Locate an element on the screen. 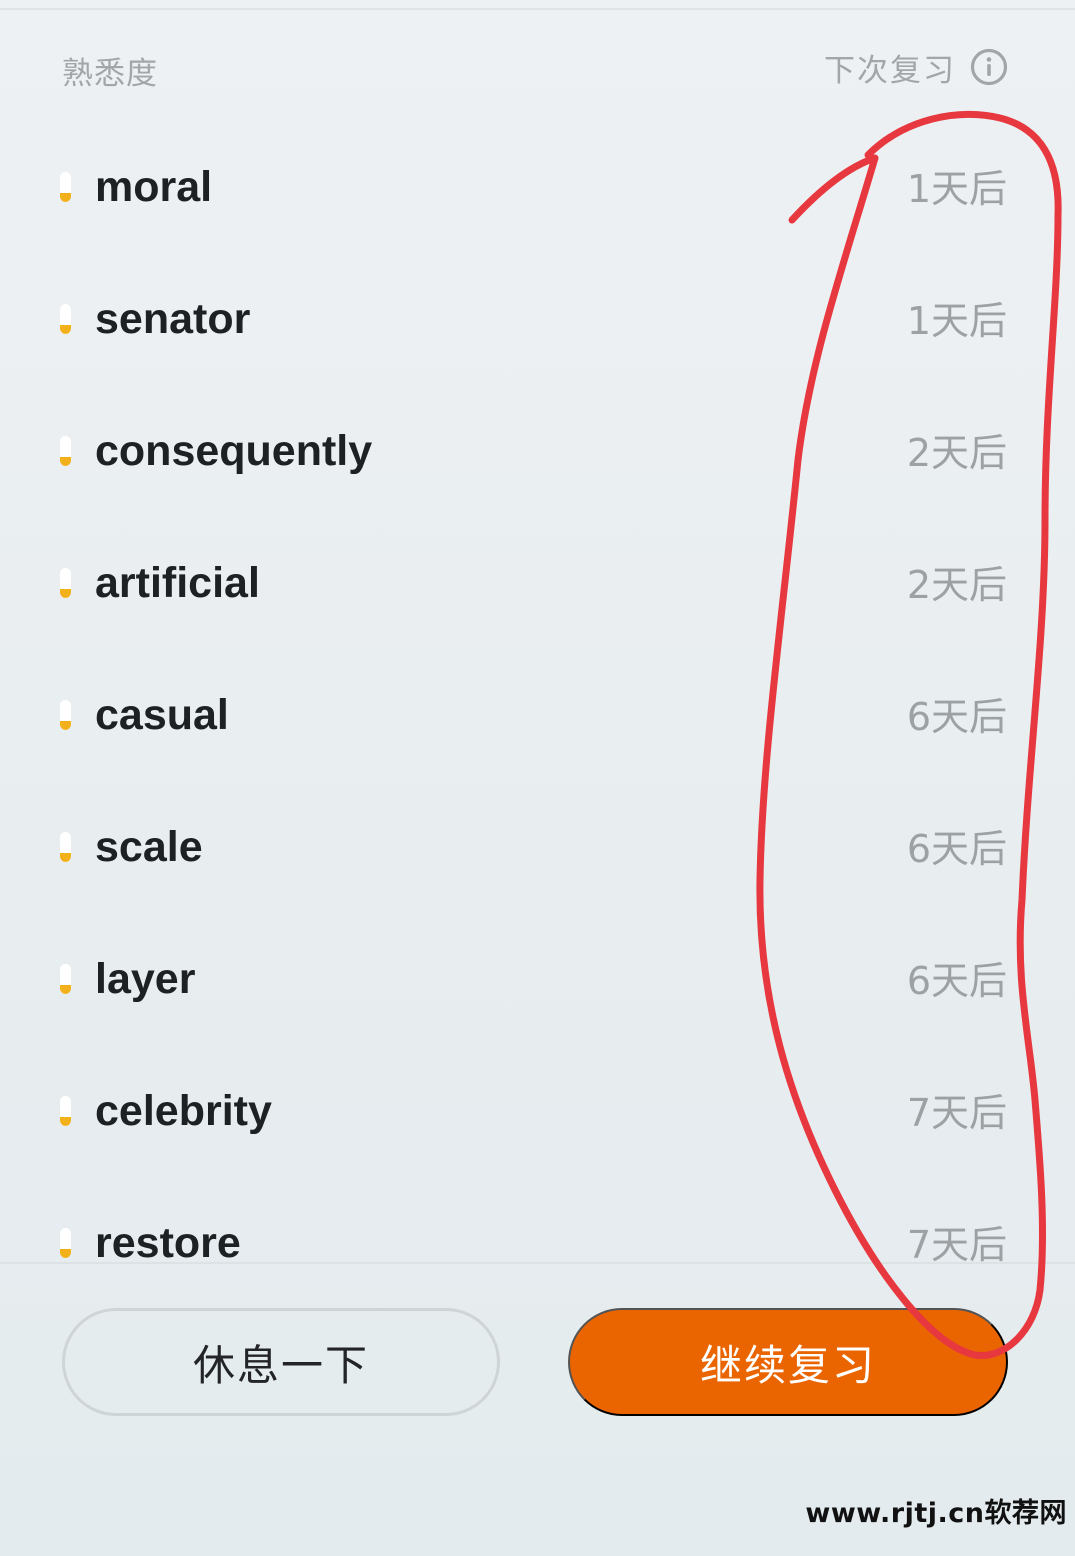  word-row: artificial 2天后 is located at coordinates (537, 584).